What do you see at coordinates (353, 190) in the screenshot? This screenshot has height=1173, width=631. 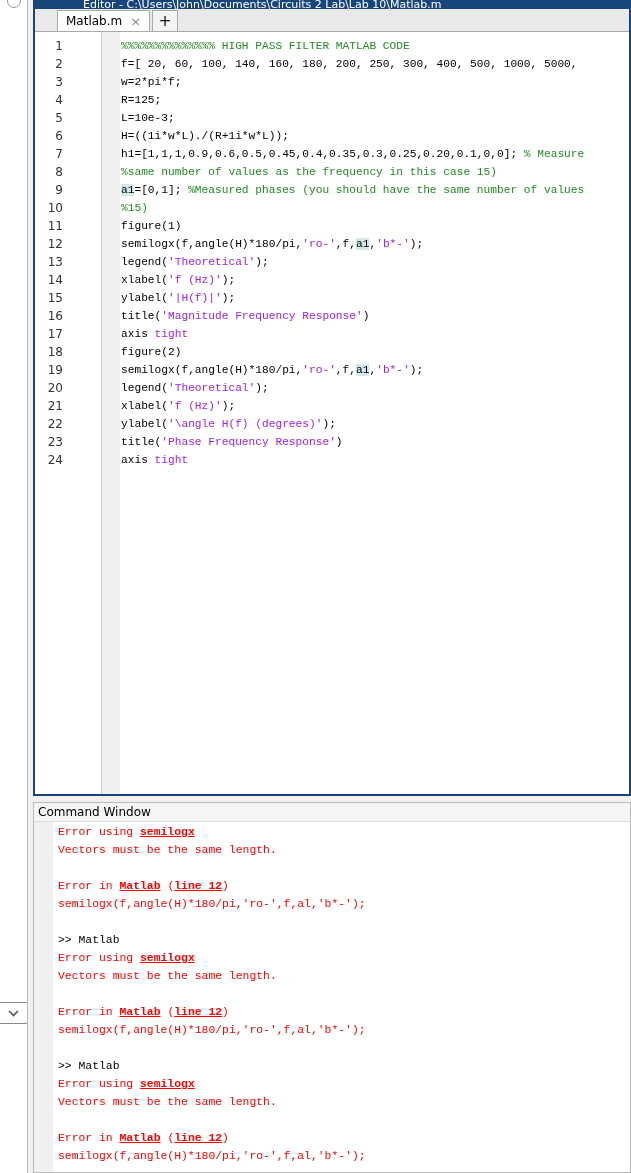 I see `code-line: a1=[0,1]; %Measured phases (you should have the same number of values` at bounding box center [353, 190].